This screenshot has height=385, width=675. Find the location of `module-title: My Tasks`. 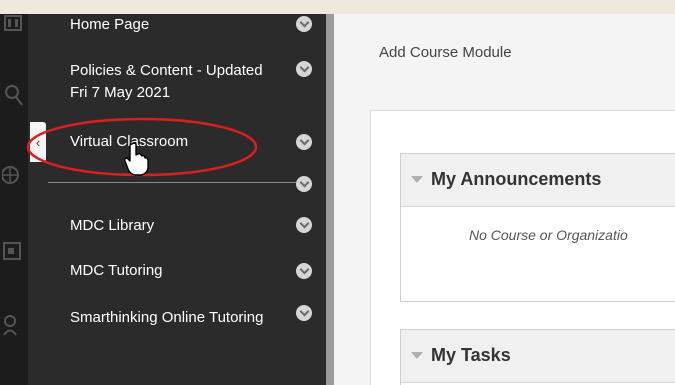

module-title: My Tasks is located at coordinates (471, 355).